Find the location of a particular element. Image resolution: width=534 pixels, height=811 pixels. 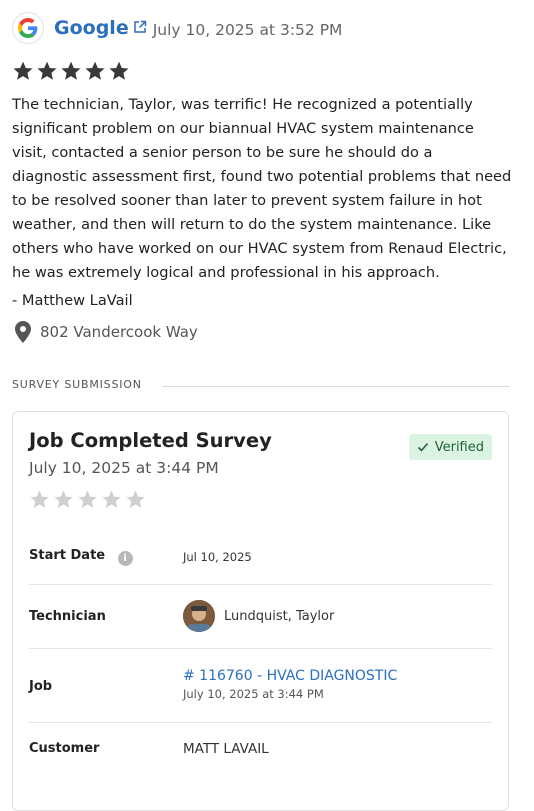

technician-avatar is located at coordinates (199, 616).